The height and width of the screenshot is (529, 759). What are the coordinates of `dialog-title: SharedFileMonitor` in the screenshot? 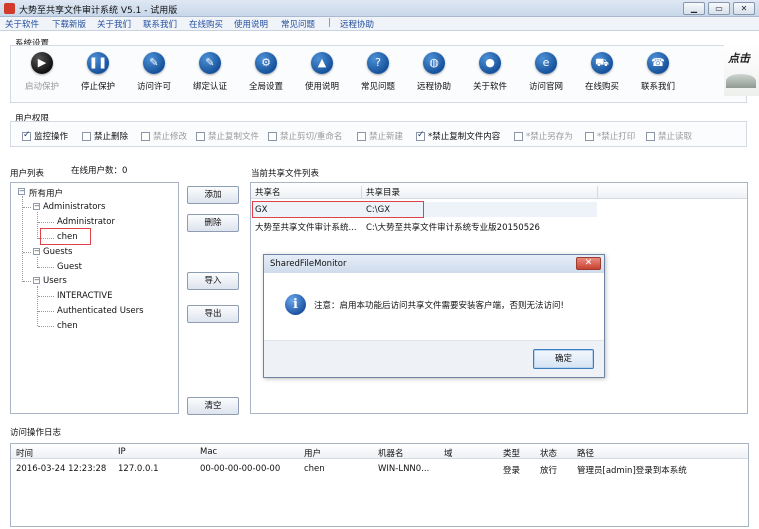 It's located at (308, 264).